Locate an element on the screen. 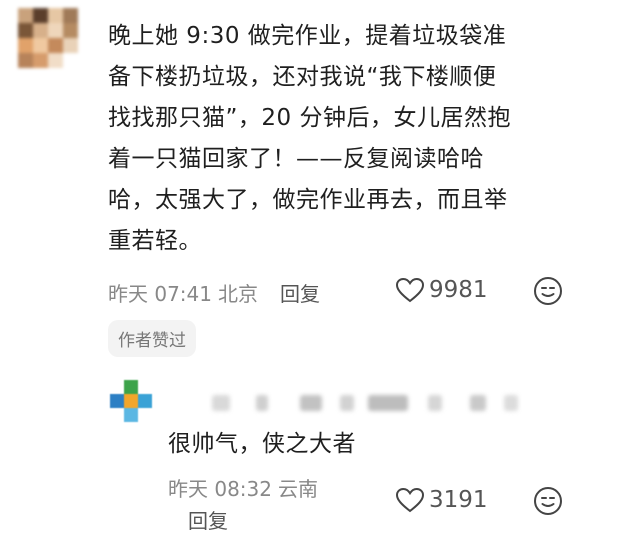 The height and width of the screenshot is (534, 624). like-button: 3191 is located at coordinates (441, 500).